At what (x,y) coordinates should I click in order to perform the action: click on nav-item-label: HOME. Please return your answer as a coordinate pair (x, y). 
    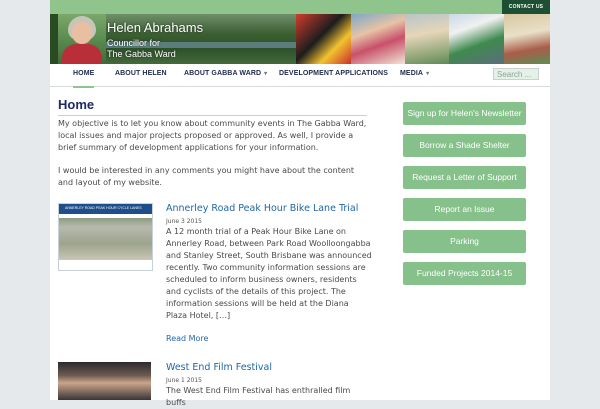
    Looking at the image, I should click on (84, 73).